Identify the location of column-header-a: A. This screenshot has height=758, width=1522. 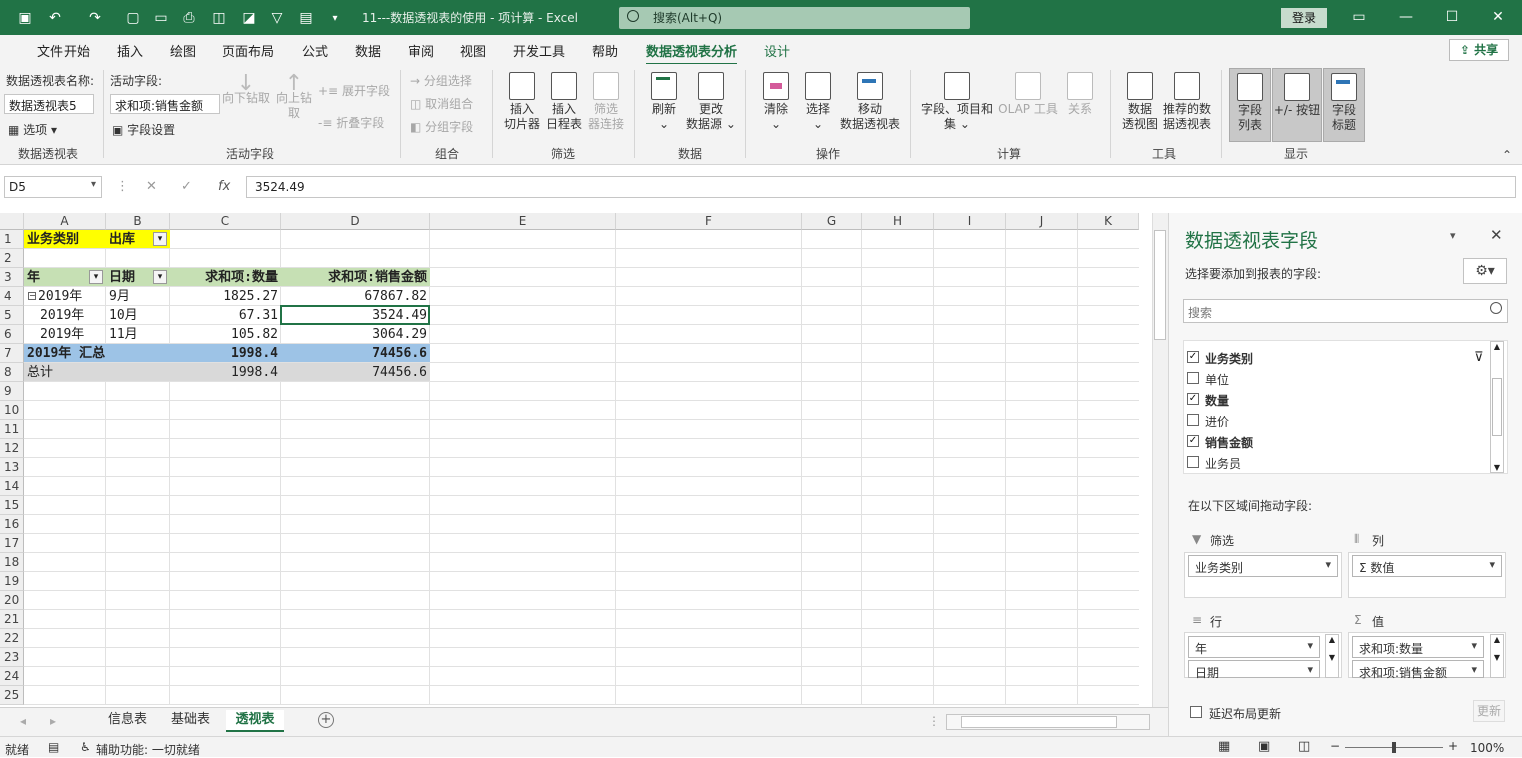
(65, 221).